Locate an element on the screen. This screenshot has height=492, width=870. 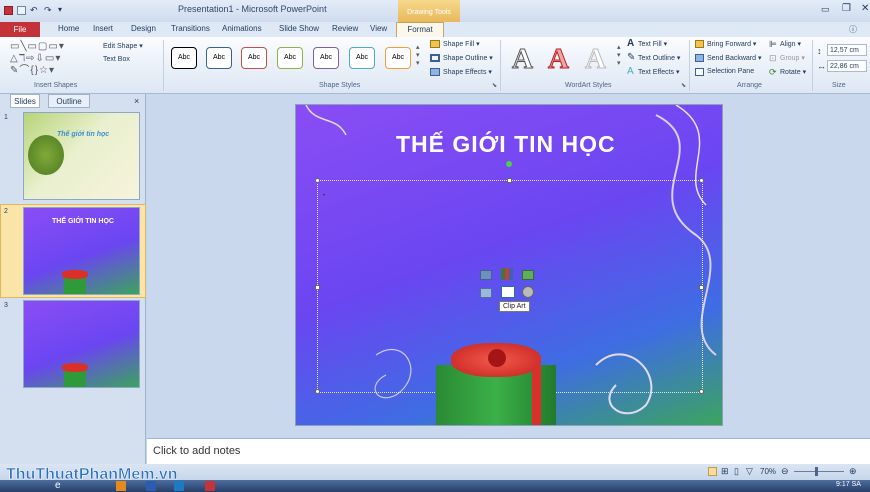
tab-home: Home is located at coordinates (68, 28).